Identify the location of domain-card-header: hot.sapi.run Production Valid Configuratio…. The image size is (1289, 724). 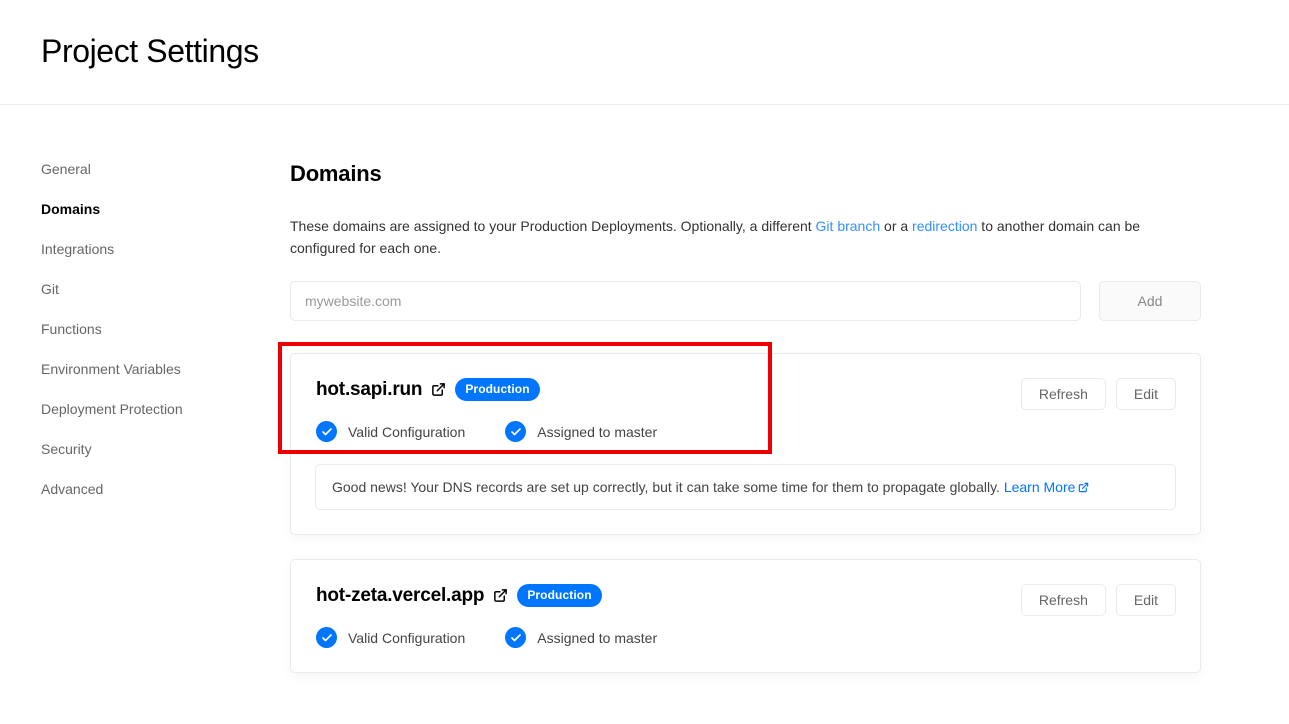
(745, 410).